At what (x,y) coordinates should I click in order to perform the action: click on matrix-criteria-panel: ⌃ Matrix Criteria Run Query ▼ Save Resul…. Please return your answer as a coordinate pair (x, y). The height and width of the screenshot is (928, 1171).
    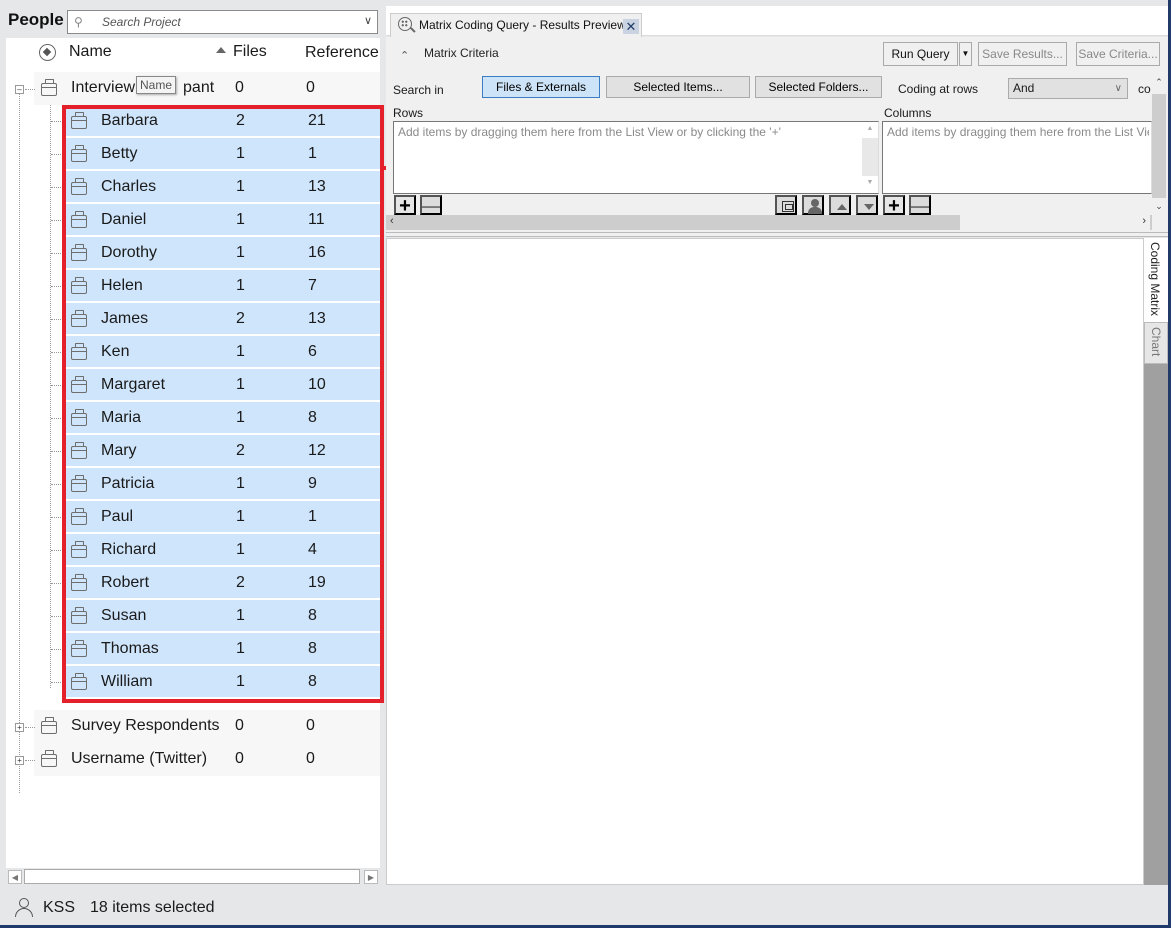
    Looking at the image, I should click on (777, 134).